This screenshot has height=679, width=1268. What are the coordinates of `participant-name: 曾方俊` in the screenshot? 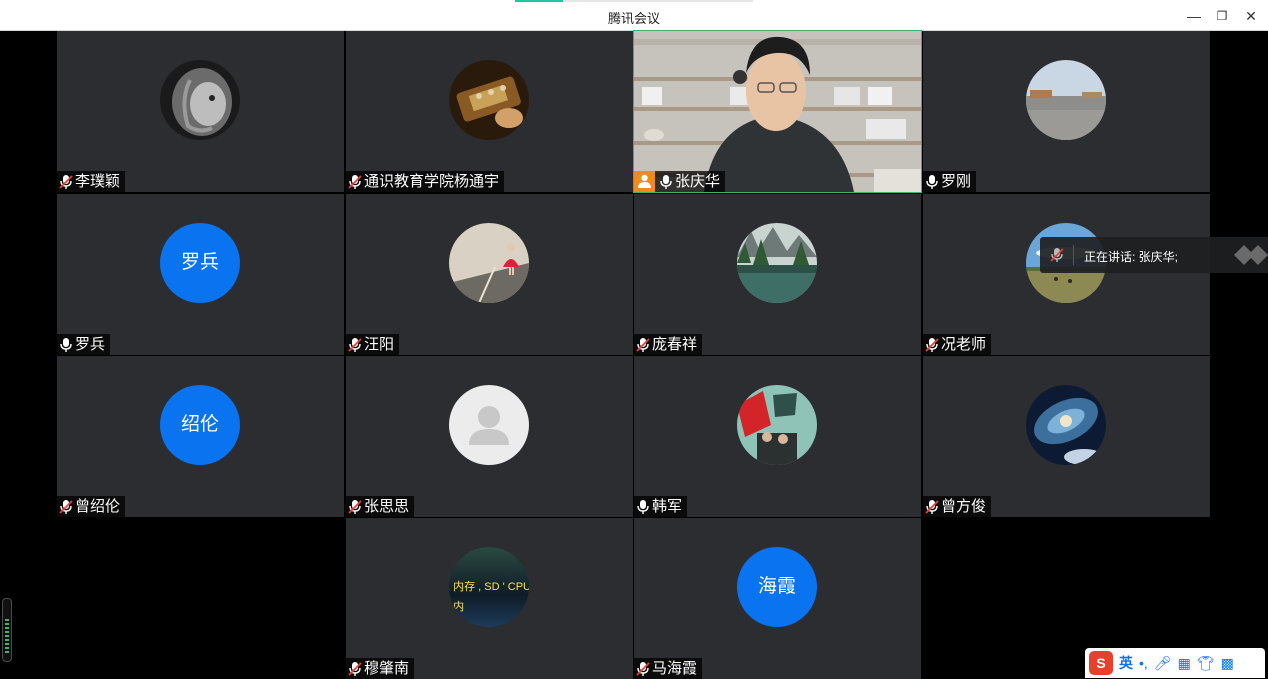 It's located at (964, 506).